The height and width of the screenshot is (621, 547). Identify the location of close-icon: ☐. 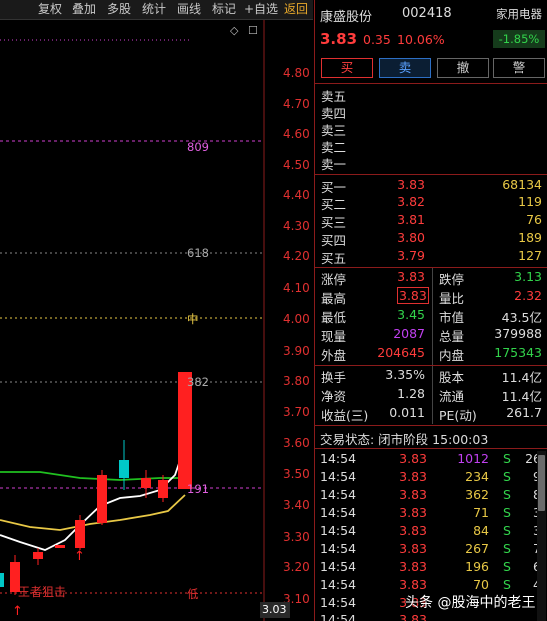
(253, 30).